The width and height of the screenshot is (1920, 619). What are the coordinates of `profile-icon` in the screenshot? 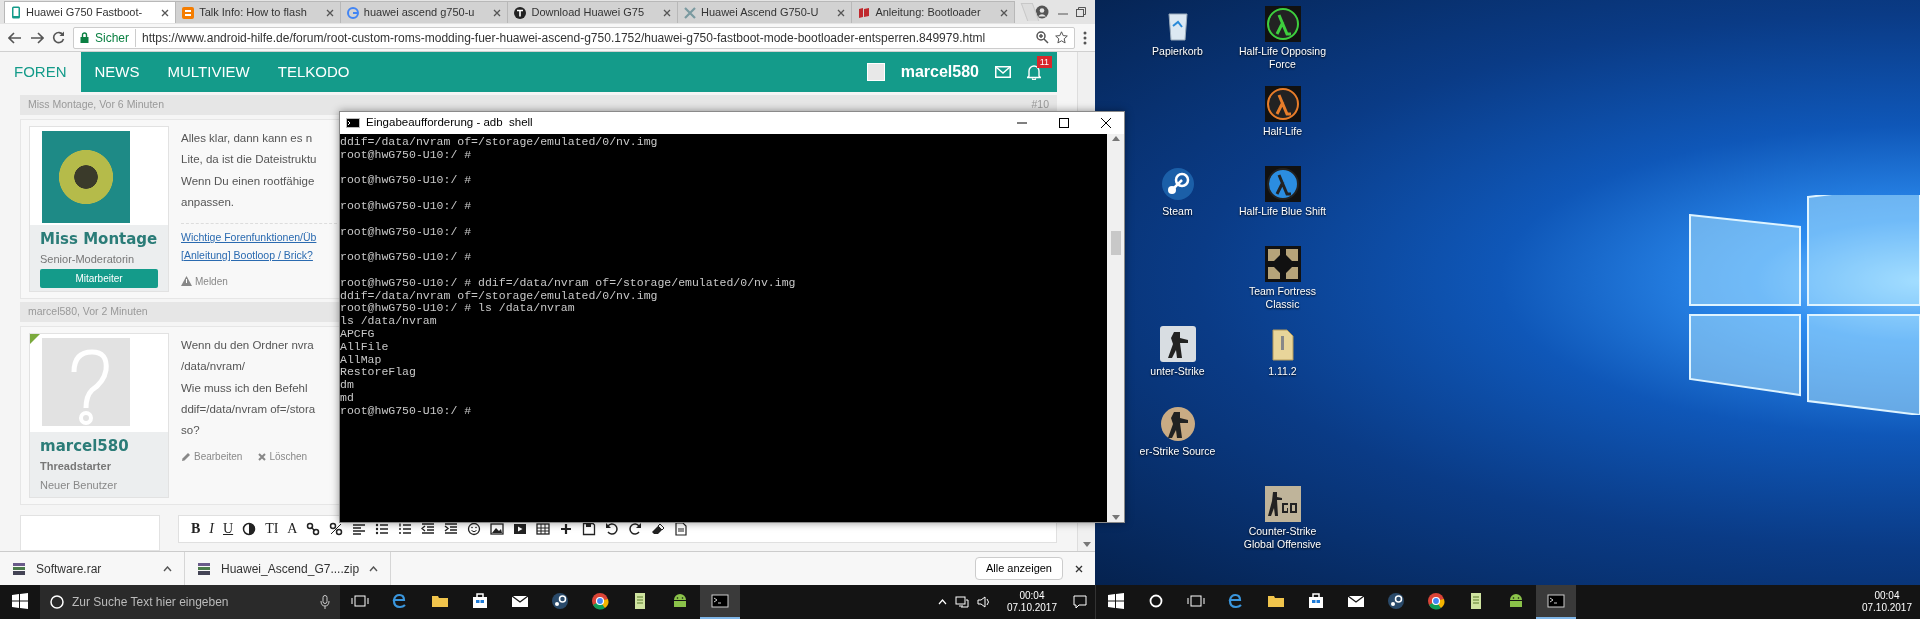 It's located at (1042, 12).